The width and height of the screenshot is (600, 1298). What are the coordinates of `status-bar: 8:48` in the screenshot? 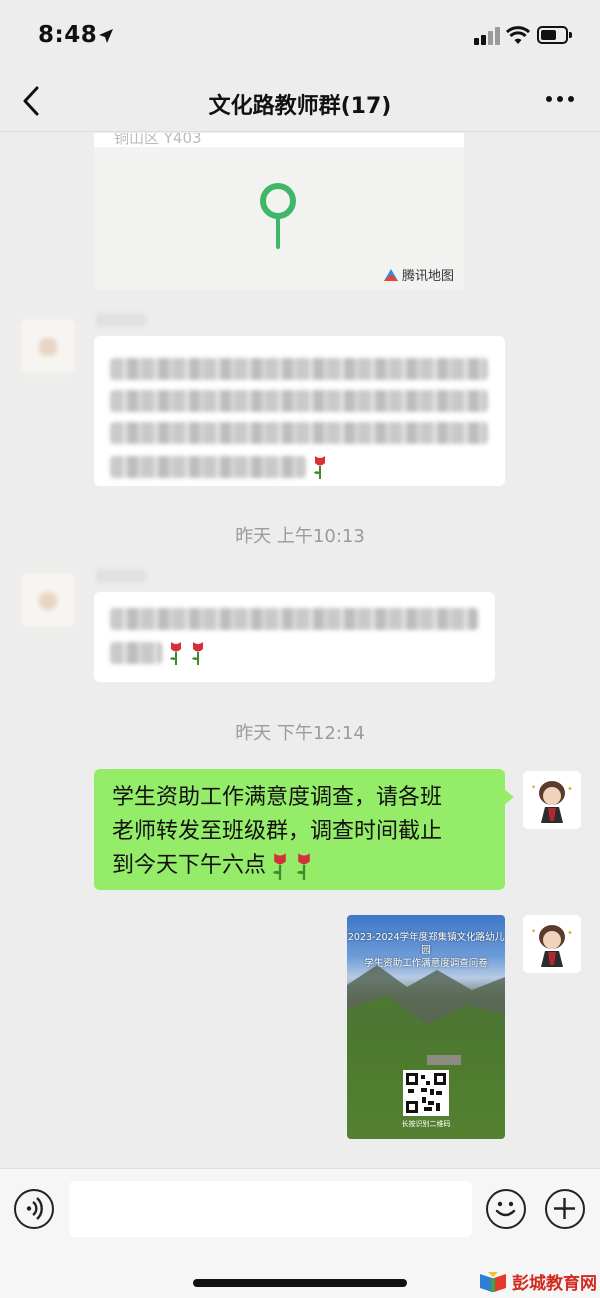 It's located at (300, 35).